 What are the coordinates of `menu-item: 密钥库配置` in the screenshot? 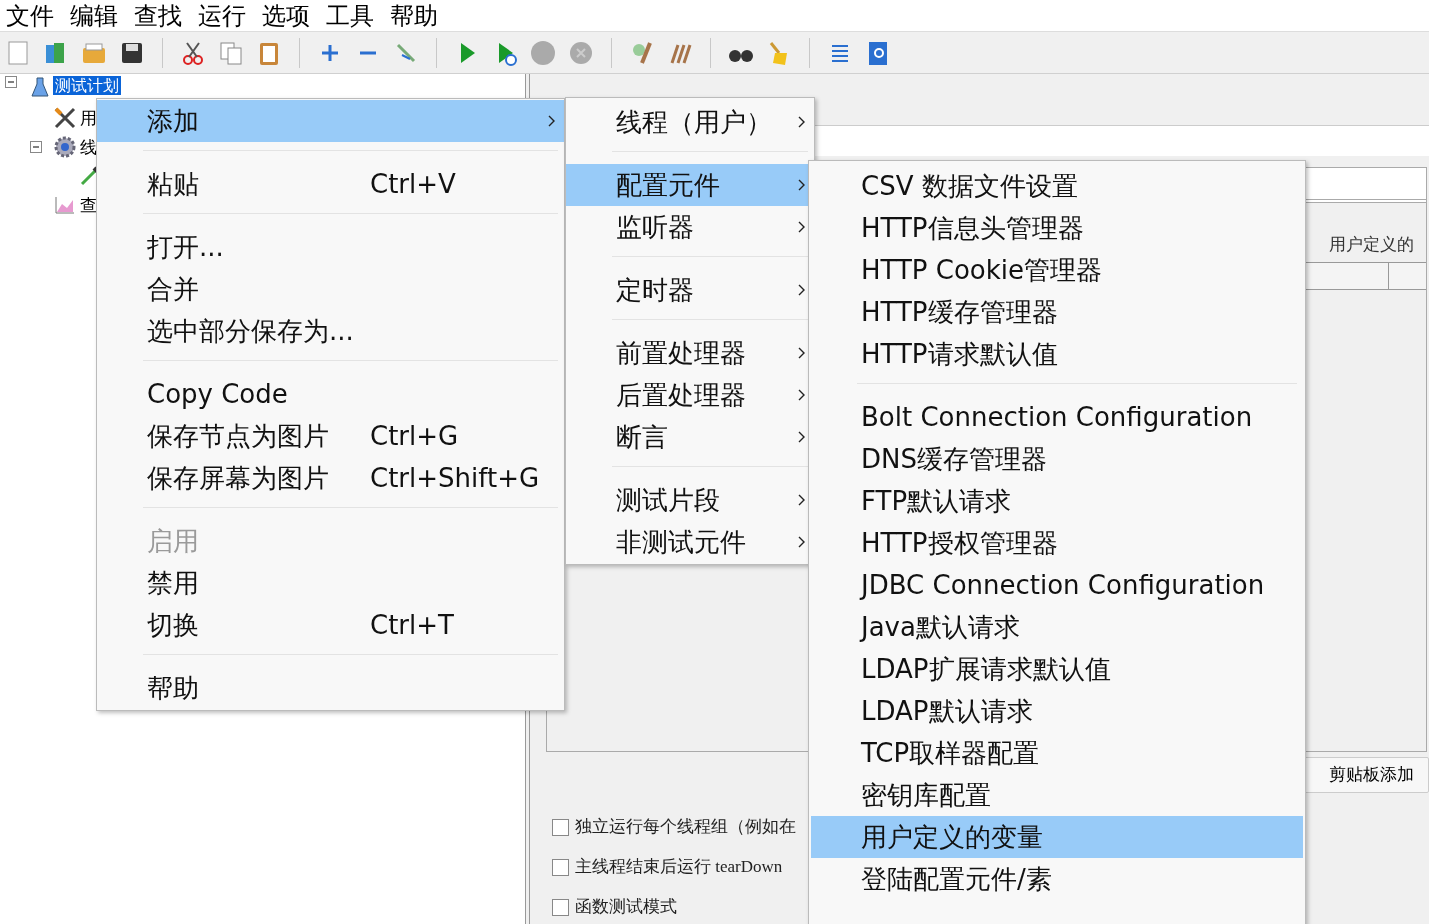 It's located at (1057, 795).